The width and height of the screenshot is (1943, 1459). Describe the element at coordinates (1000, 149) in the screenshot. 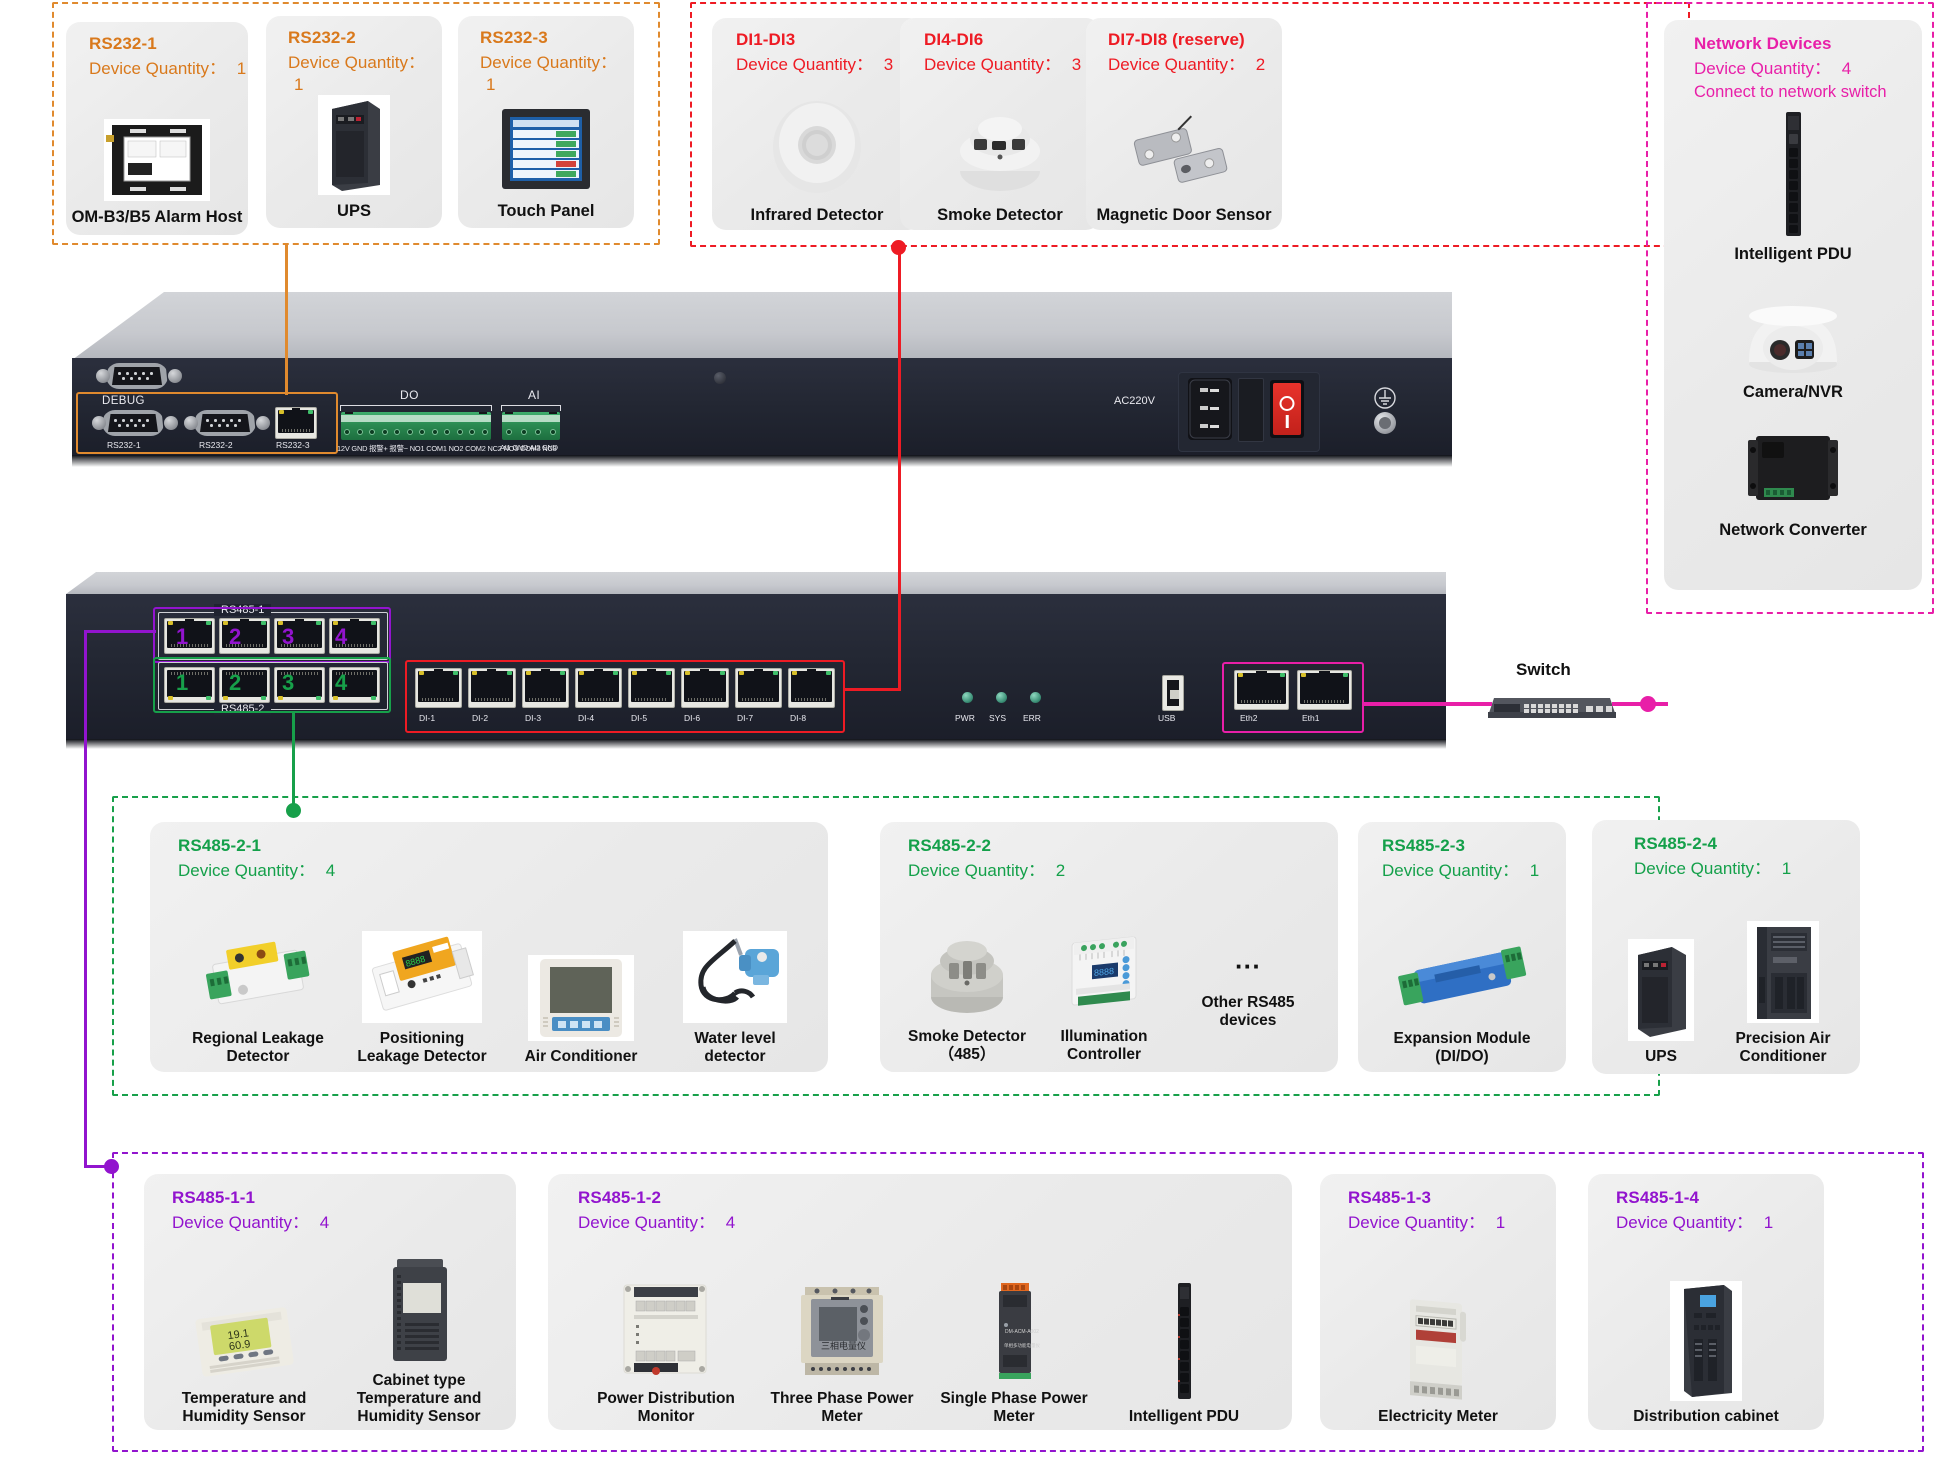

I see `smoke-detector-icon` at that location.